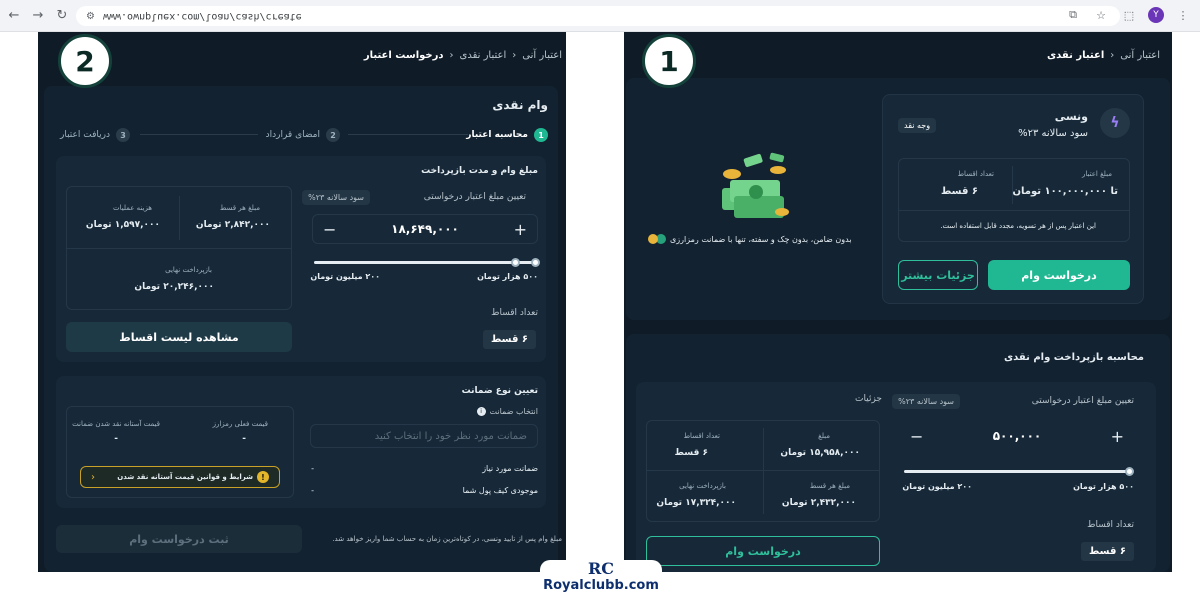  Describe the element at coordinates (1073, 15) in the screenshot. I see `install-icon: ⧉` at that location.